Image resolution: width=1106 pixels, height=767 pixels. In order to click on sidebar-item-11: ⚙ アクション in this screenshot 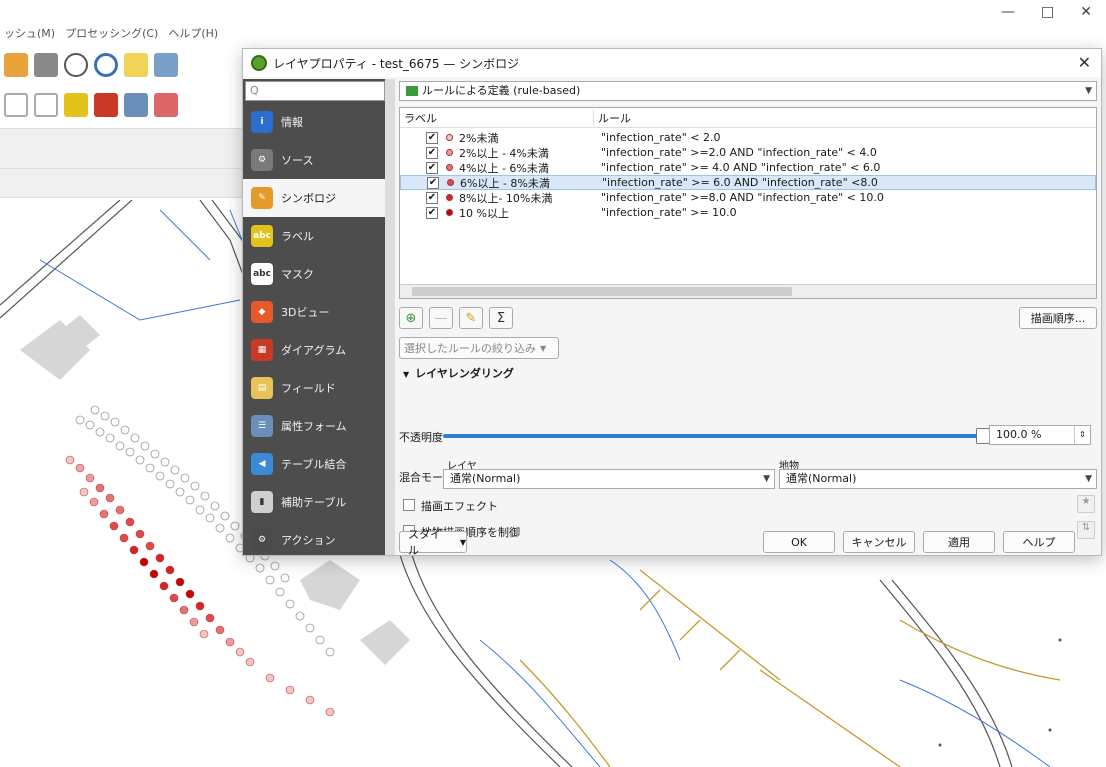, I will do `click(314, 540)`.